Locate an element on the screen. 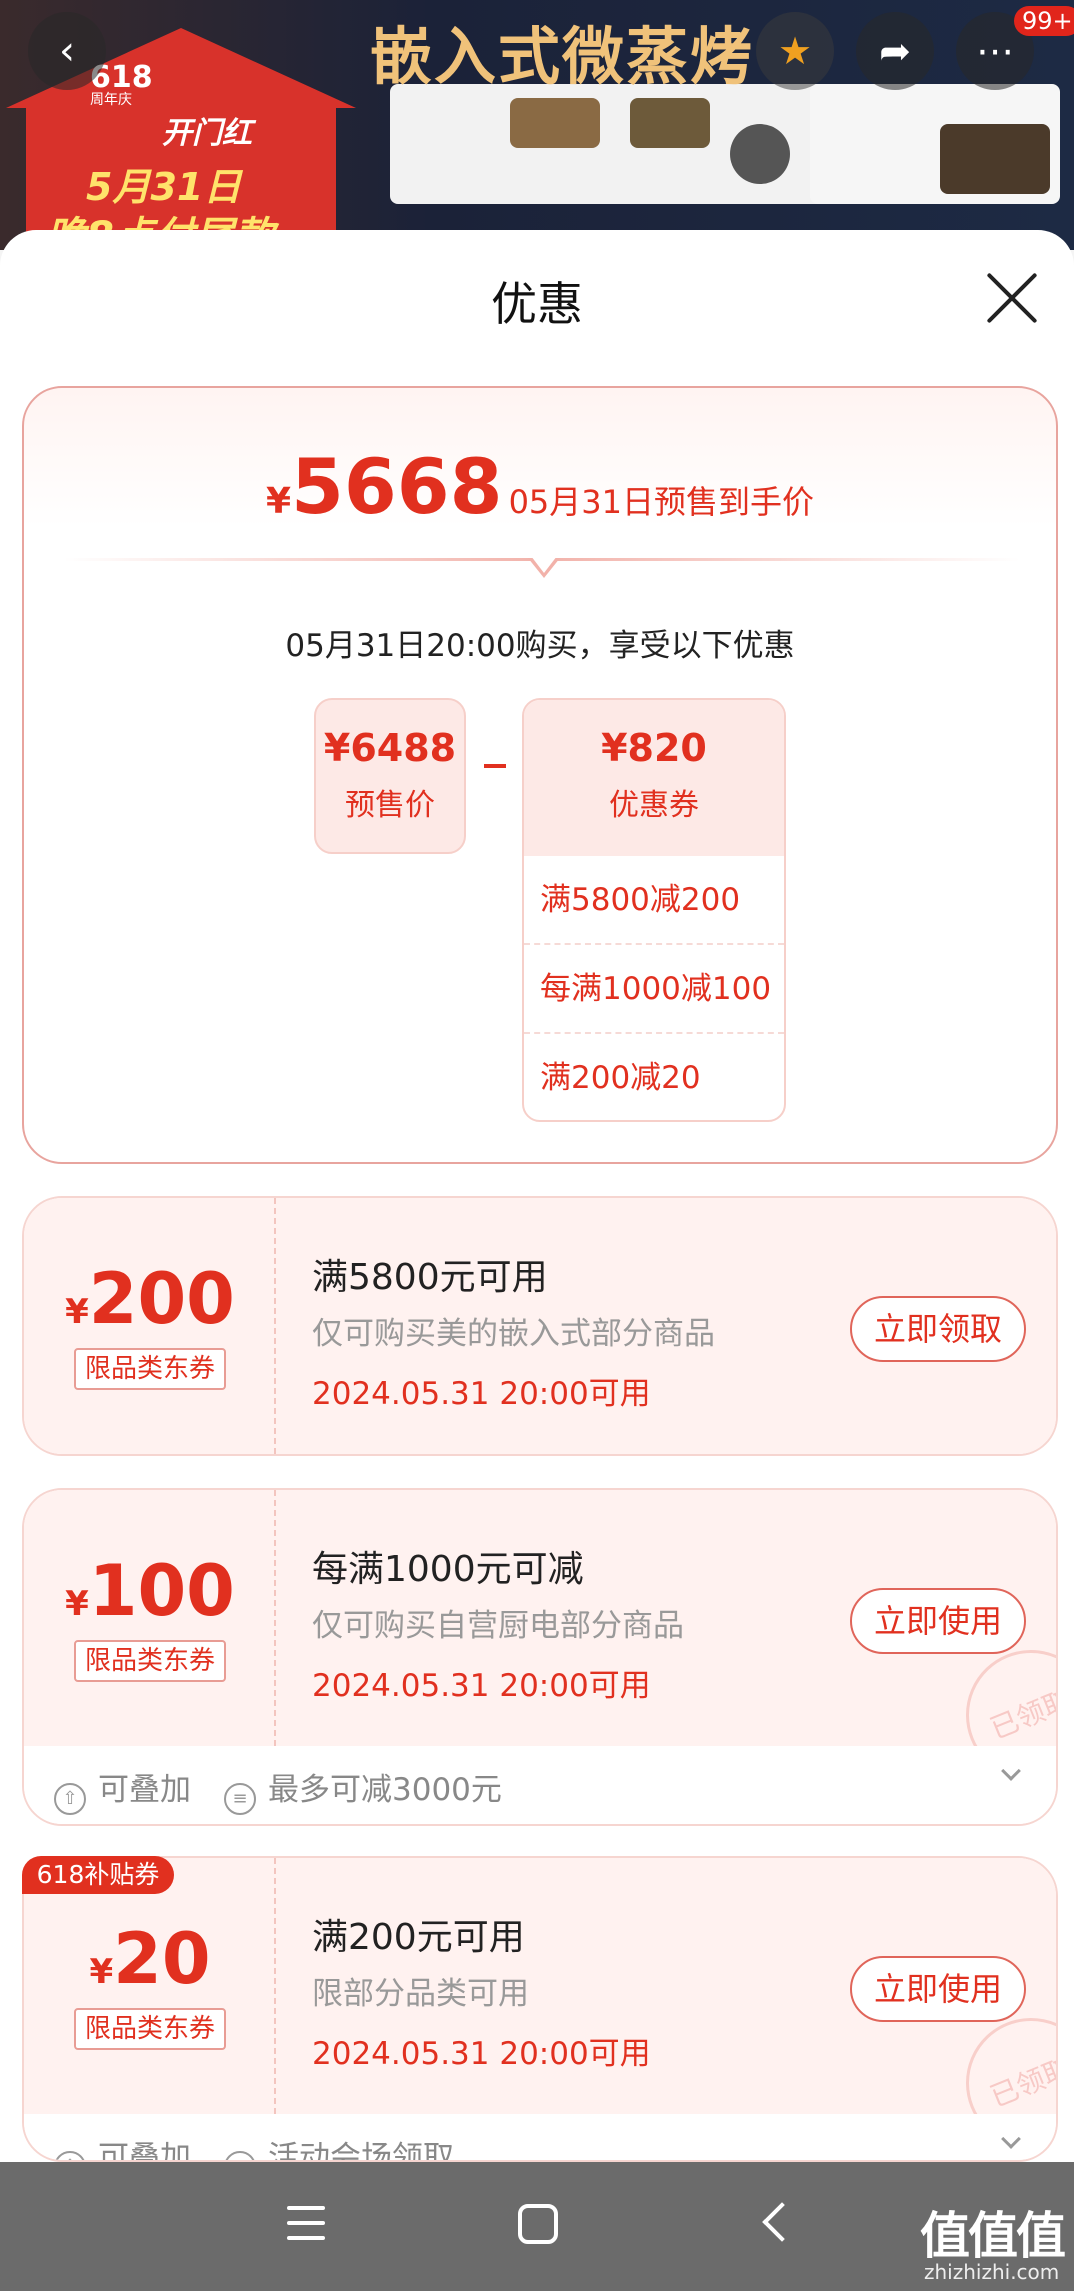 The width and height of the screenshot is (1074, 2291). final-price-currency: ¥ is located at coordinates (278, 501).